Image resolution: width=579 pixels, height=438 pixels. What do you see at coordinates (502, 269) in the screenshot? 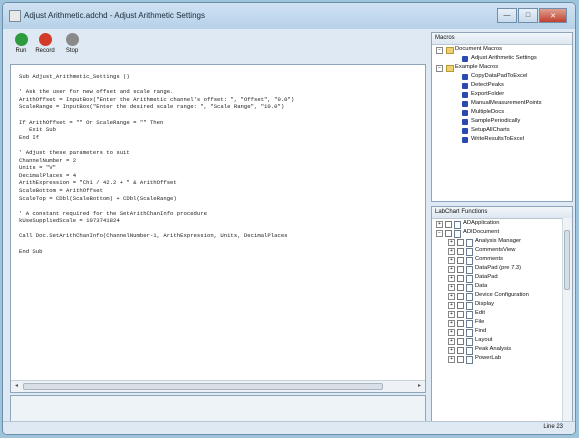
I see `function-tree-item: + DataPad (pre 7.3)` at bounding box center [502, 269].